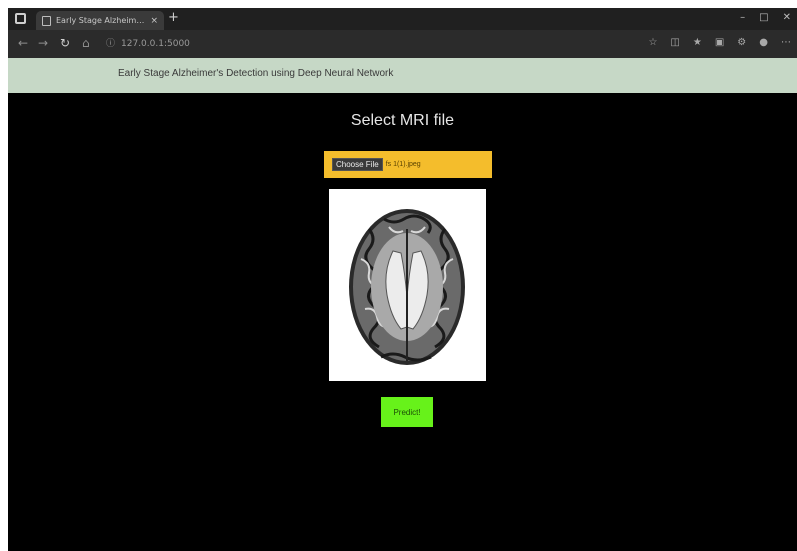 Image resolution: width=797 pixels, height=551 pixels. What do you see at coordinates (741, 43) in the screenshot?
I see `extensions-icon: ⚙` at bounding box center [741, 43].